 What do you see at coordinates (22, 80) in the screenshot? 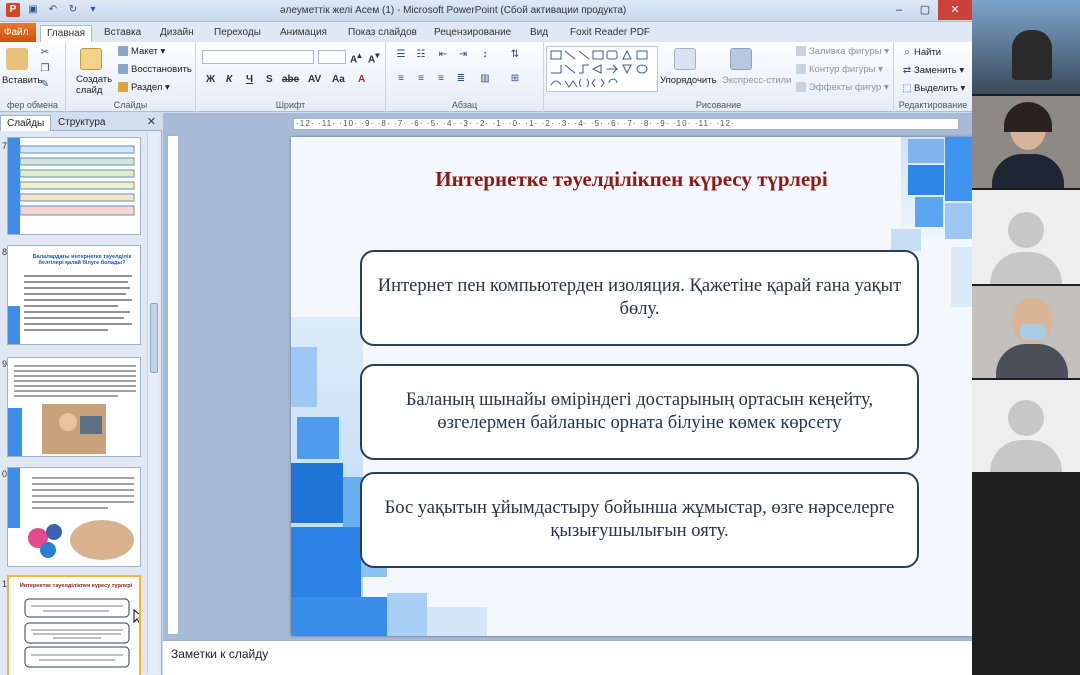
I see `paste-button: Вставить` at bounding box center [22, 80].